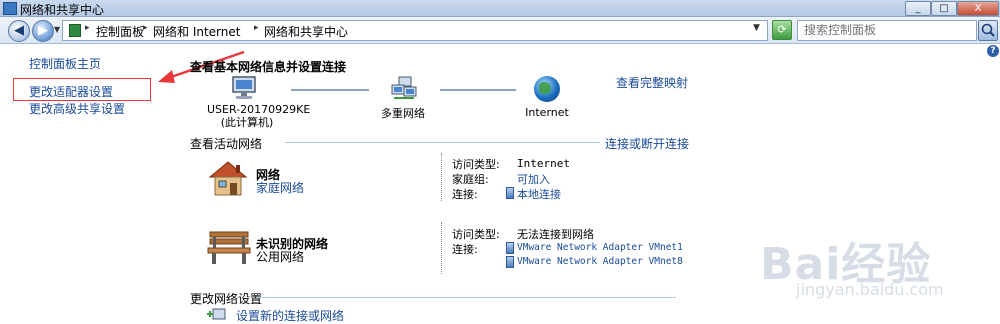  I want to click on control-panel-icon, so click(75, 30).